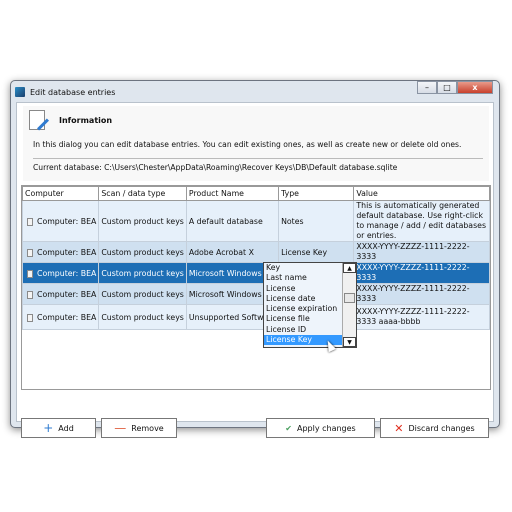 The width and height of the screenshot is (512, 512). I want to click on plus-icon: +, so click(48, 428).